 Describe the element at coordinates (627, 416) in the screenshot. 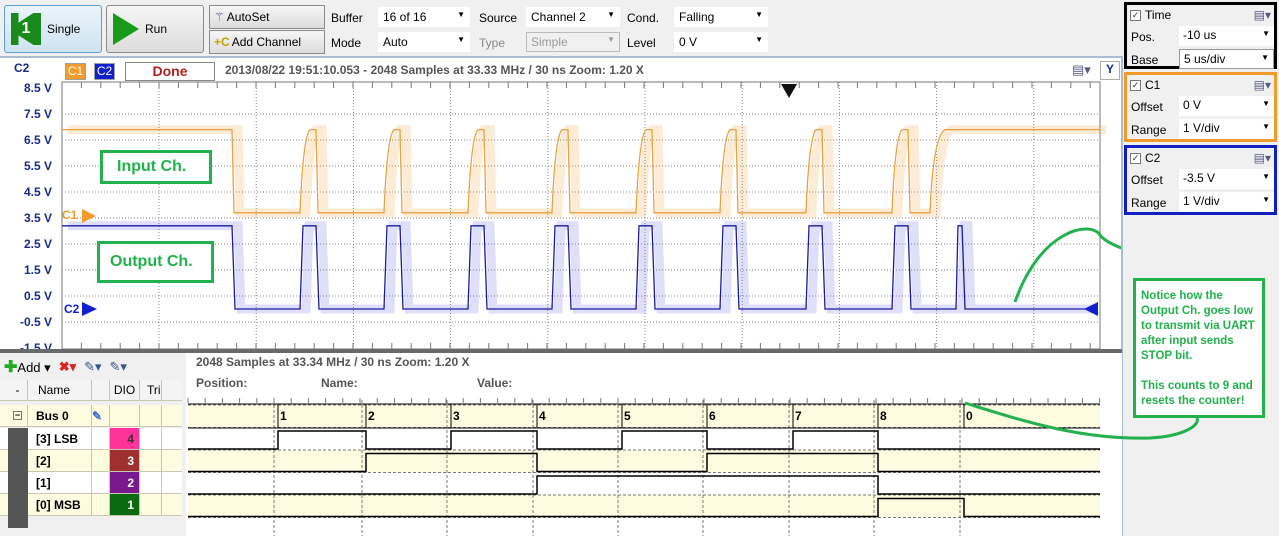

I see `bus-value: 5` at that location.